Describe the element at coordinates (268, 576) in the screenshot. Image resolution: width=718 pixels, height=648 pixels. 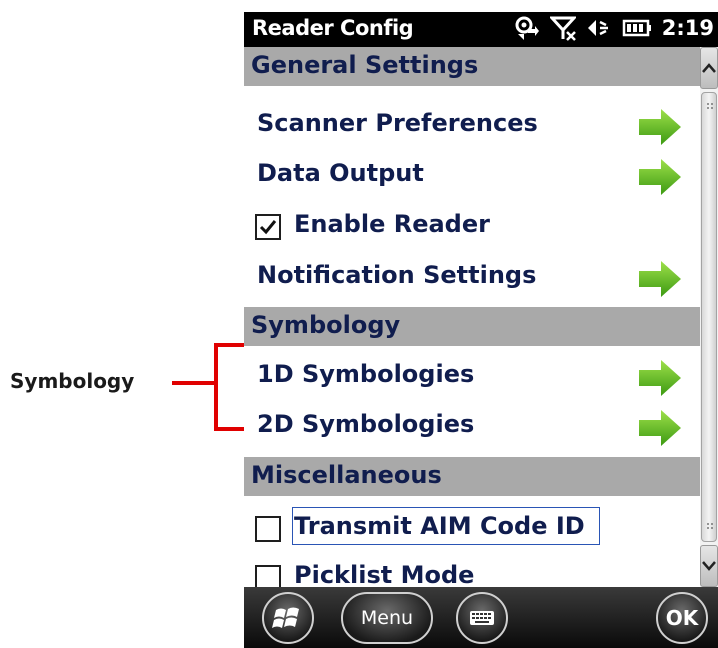
I see `picklist-checkbox` at that location.